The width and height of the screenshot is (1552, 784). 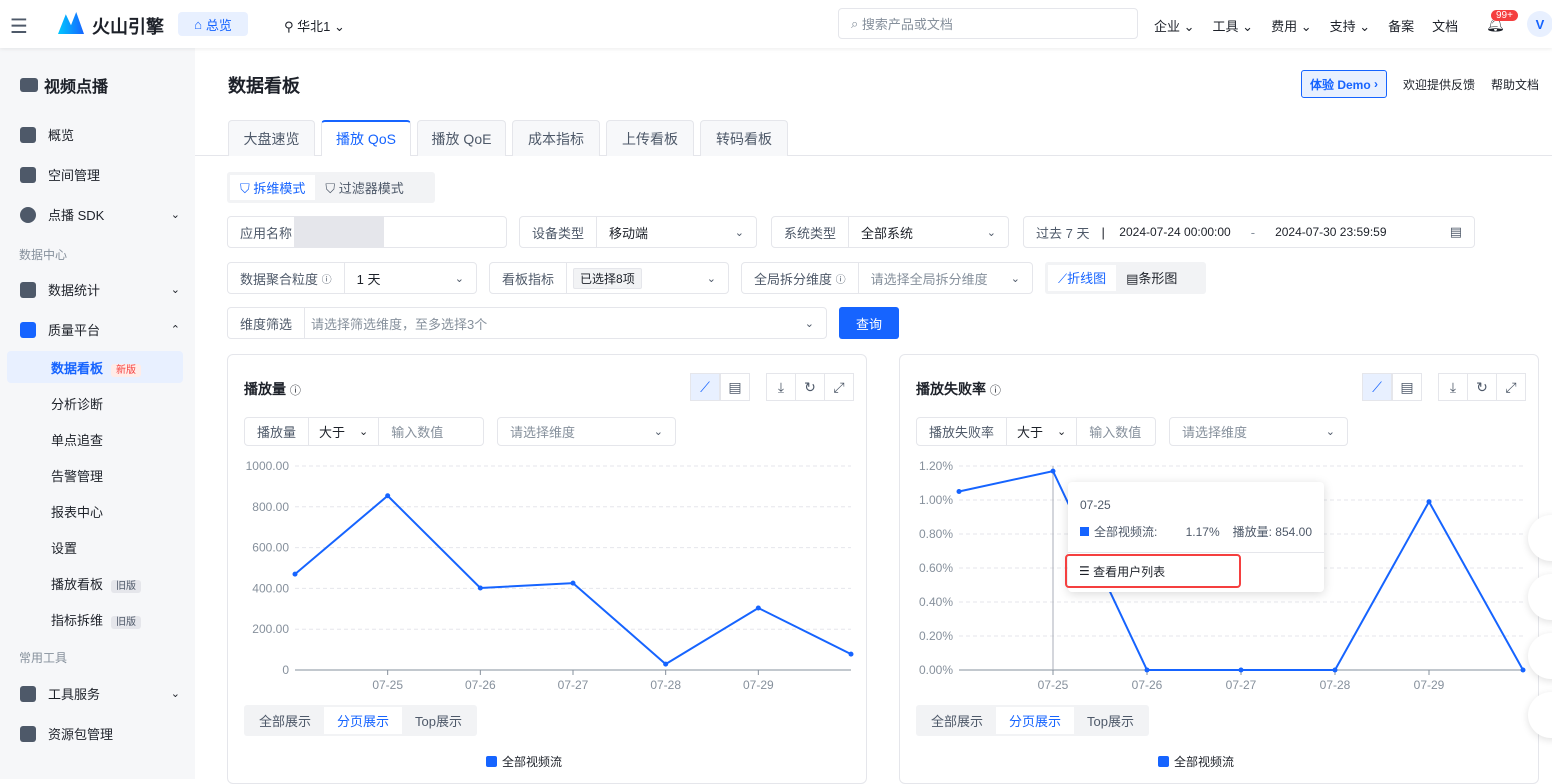 What do you see at coordinates (77, 403) in the screenshot?
I see `sidebar-sub-diagnosis: 分析诊断` at bounding box center [77, 403].